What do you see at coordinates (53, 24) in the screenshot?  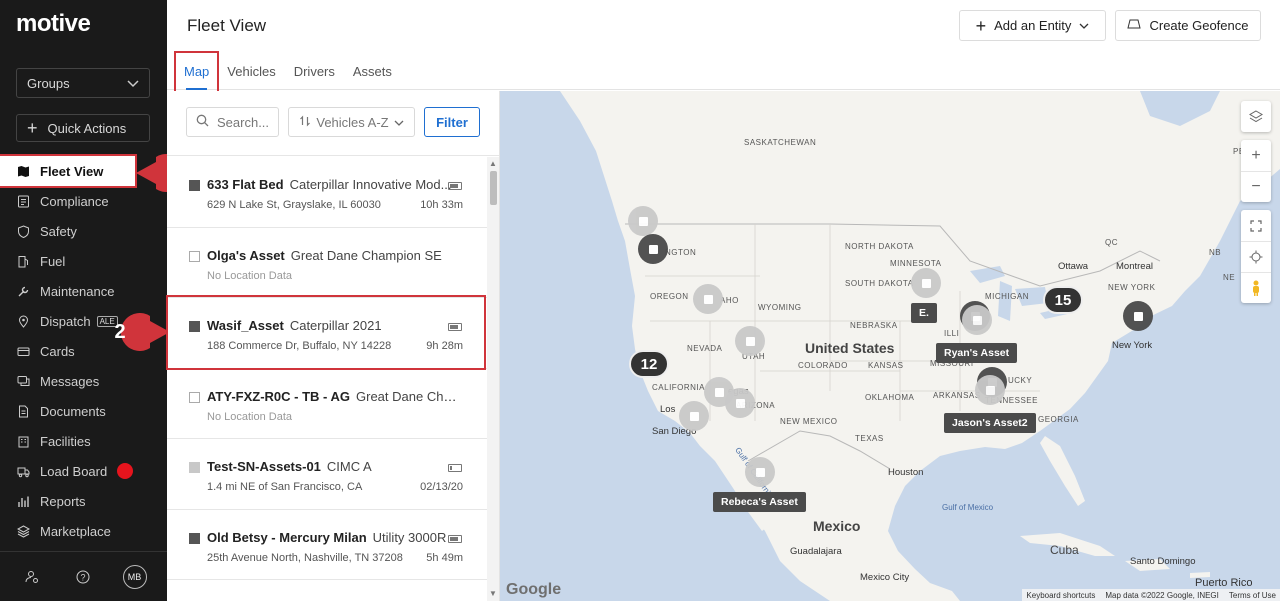 I see `motive-logo: motive` at bounding box center [53, 24].